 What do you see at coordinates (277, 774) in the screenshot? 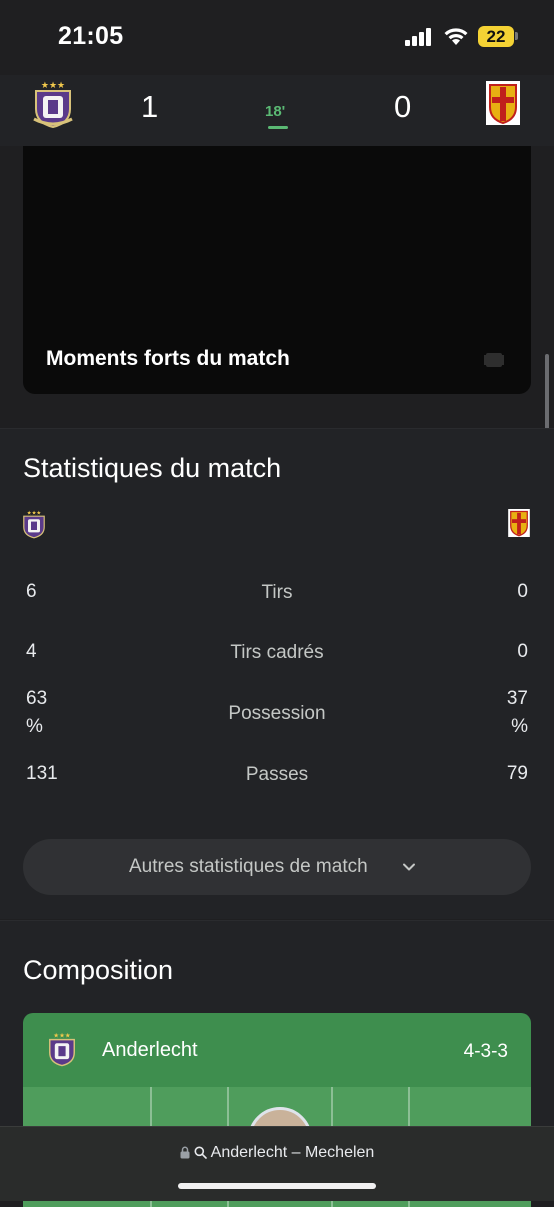
I see `stat-label: Passes` at bounding box center [277, 774].